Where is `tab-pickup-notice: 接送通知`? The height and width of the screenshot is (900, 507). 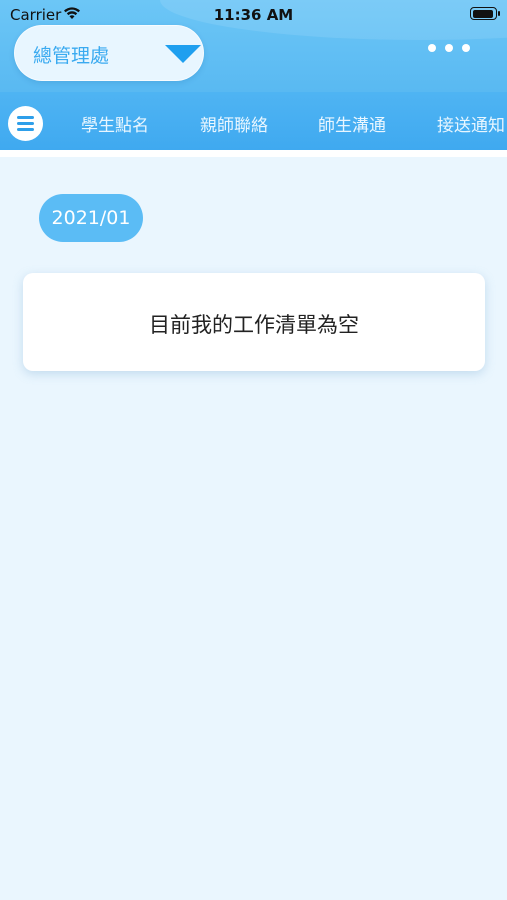
tab-pickup-notice: 接送通知 is located at coordinates (471, 123).